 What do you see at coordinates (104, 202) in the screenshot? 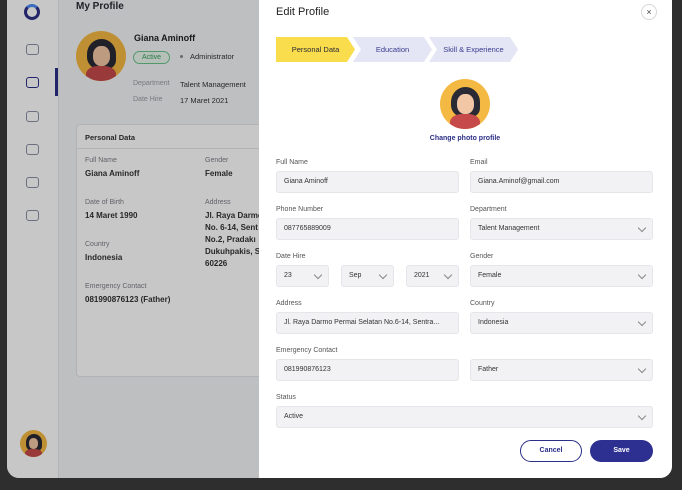
I see `dob-label: Date of Birth` at bounding box center [104, 202].